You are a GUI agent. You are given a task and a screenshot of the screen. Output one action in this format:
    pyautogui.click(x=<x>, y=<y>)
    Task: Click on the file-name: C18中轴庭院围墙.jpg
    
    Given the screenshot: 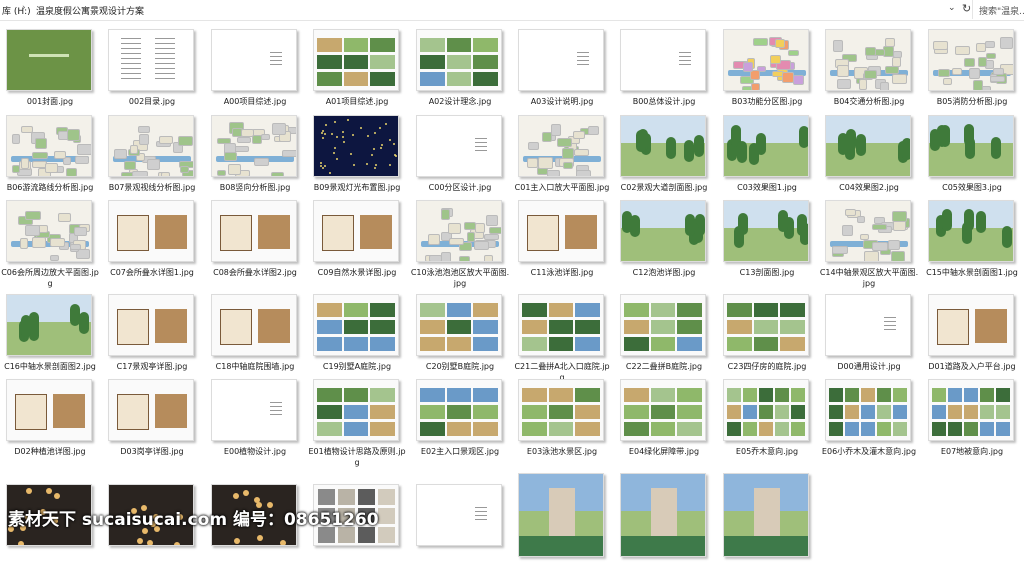 What is the action you would take?
    pyautogui.click(x=255, y=366)
    